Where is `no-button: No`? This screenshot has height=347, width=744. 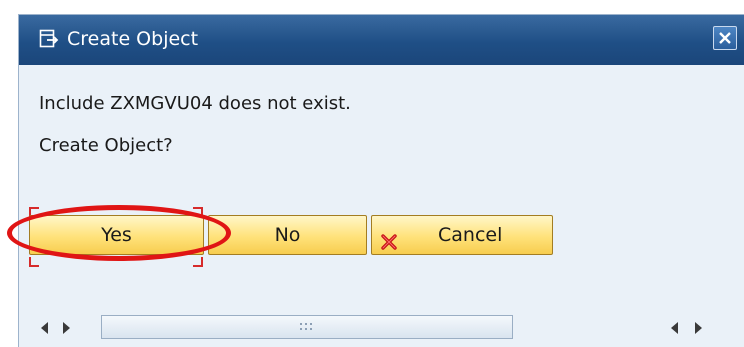
no-button: No is located at coordinates (287, 235).